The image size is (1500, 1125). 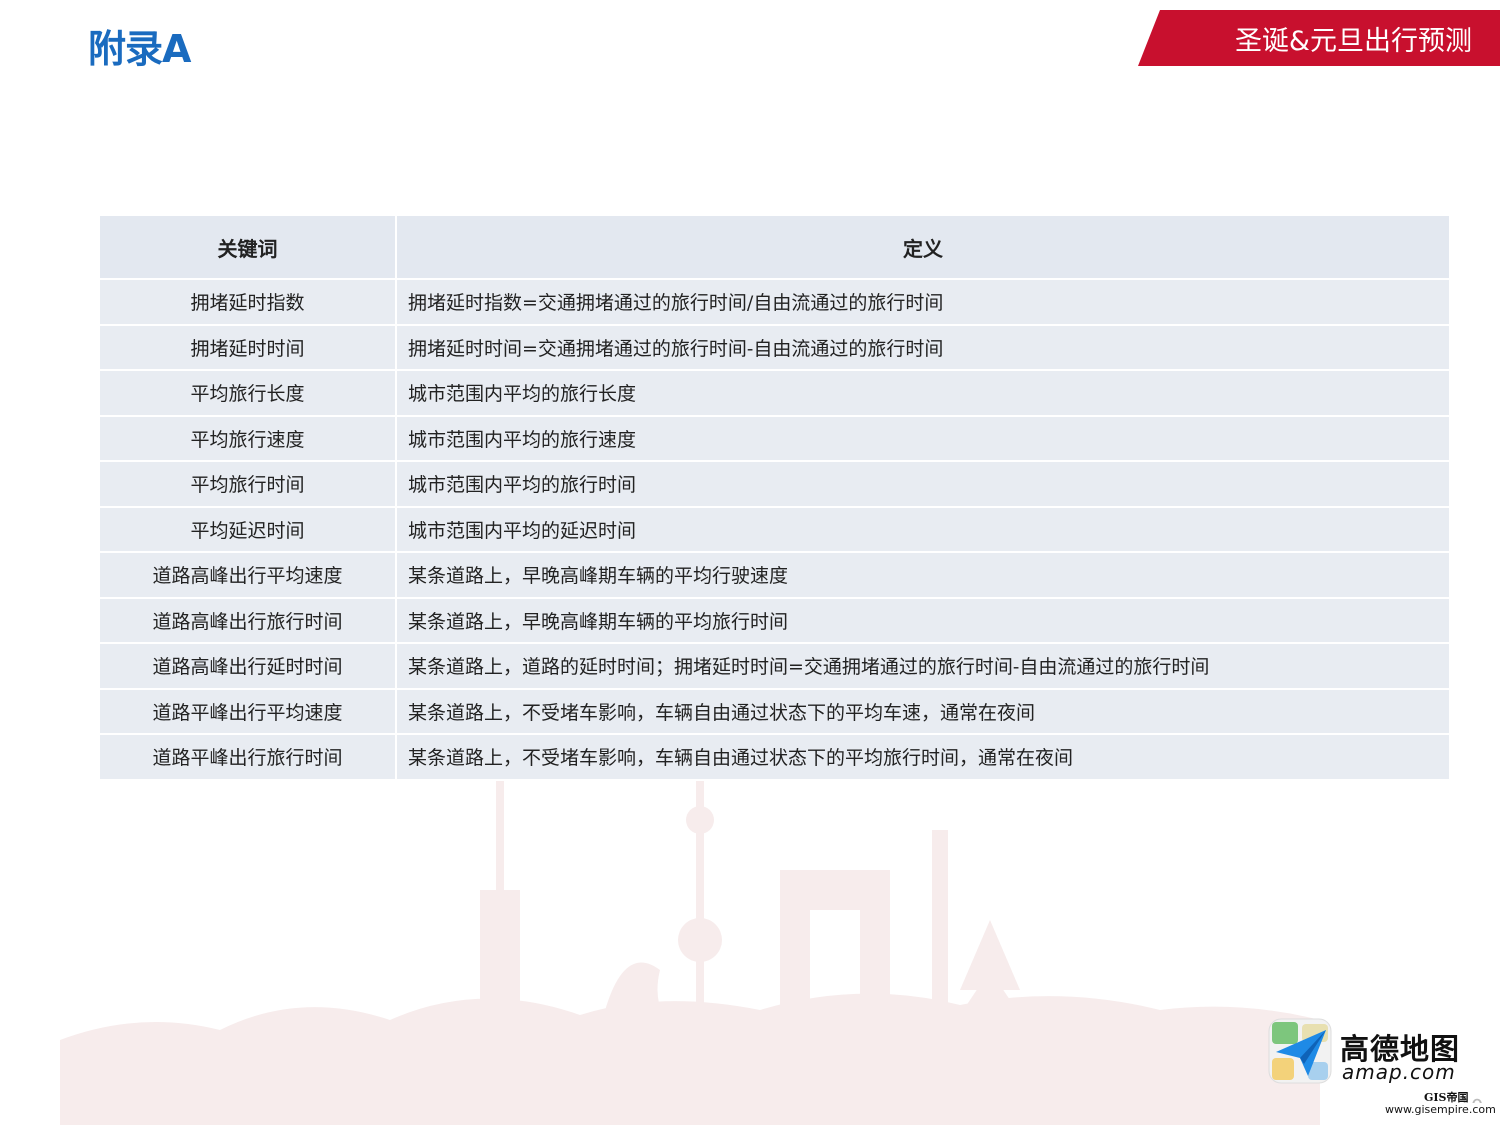 I want to click on table-row: 平均旅行速度 城市范围内平均的旅行速度, so click(x=774, y=438).